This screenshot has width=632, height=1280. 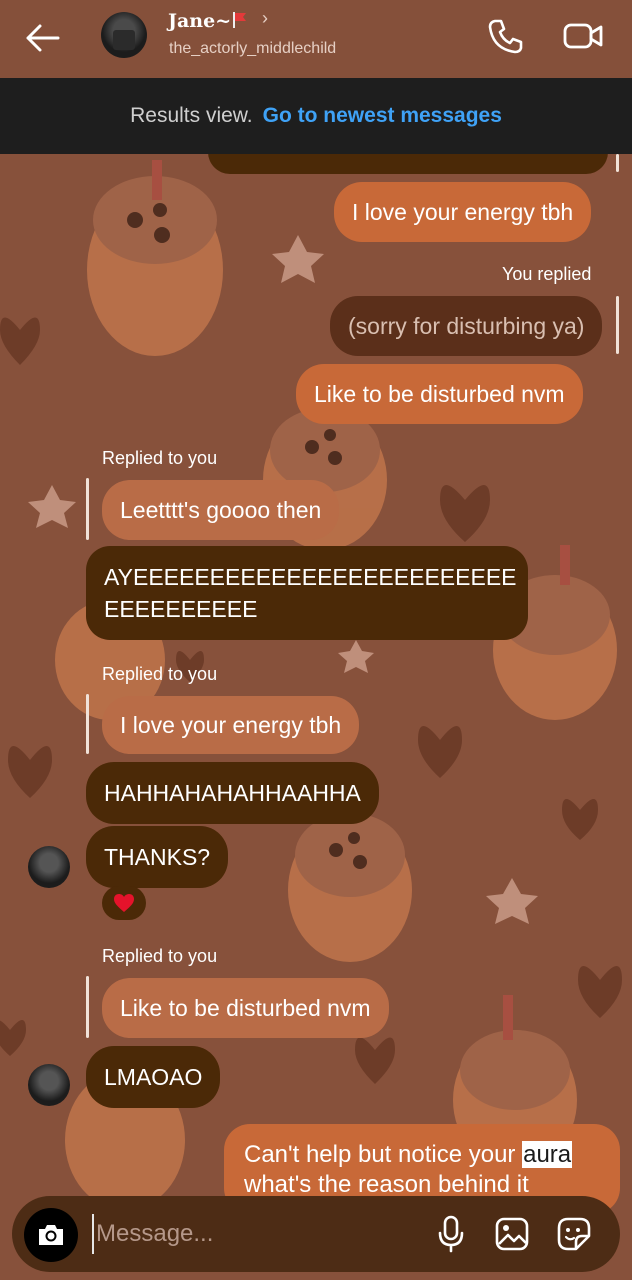 What do you see at coordinates (191, 115) in the screenshot?
I see `results-view-label: Results view.` at bounding box center [191, 115].